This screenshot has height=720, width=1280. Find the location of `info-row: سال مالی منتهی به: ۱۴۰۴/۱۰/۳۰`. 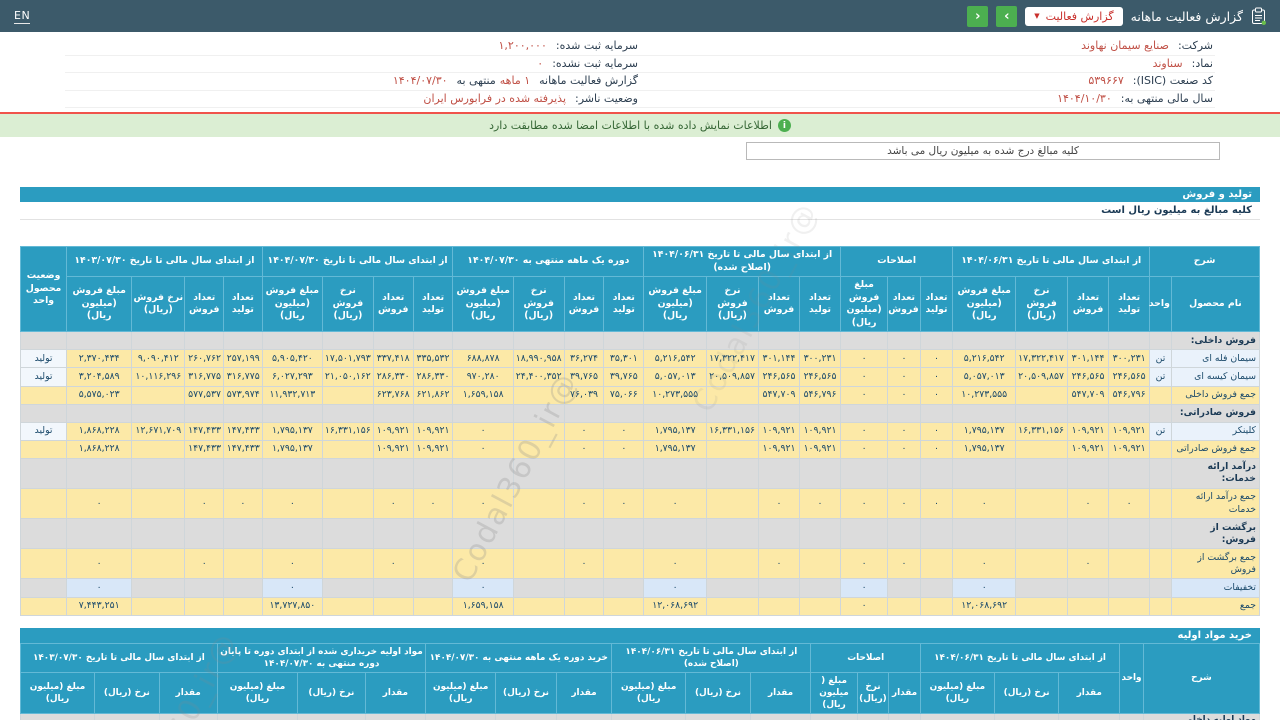

info-row: سال مالی منتهی به: ۱۴۰۴/۱۰/۳۰ is located at coordinates (927, 99).